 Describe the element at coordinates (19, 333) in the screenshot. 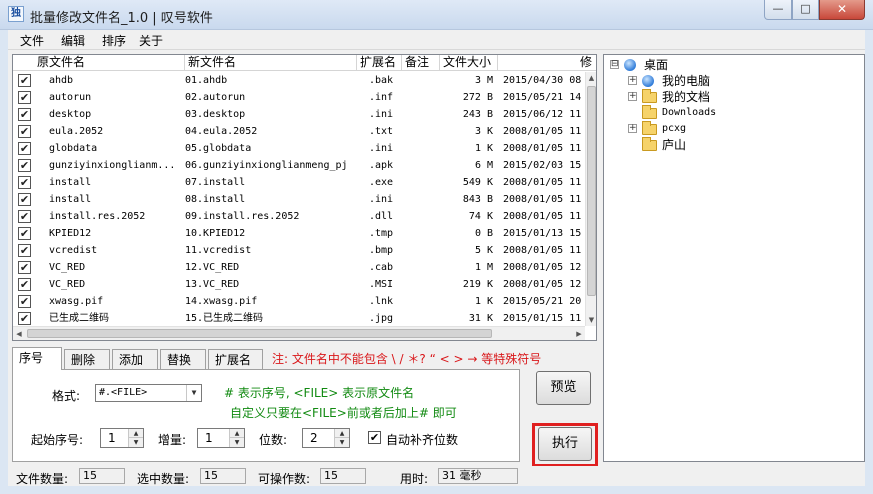

I see `scroll-left-icon: ◀` at that location.